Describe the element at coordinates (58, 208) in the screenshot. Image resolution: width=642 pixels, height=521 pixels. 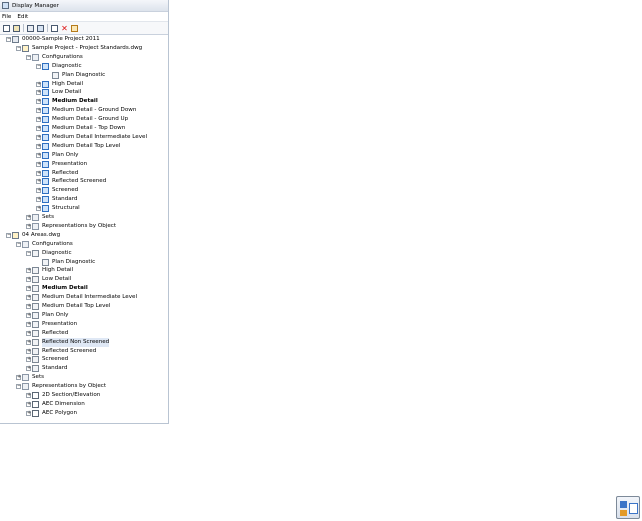
I see `tree-item: + Structural` at that location.